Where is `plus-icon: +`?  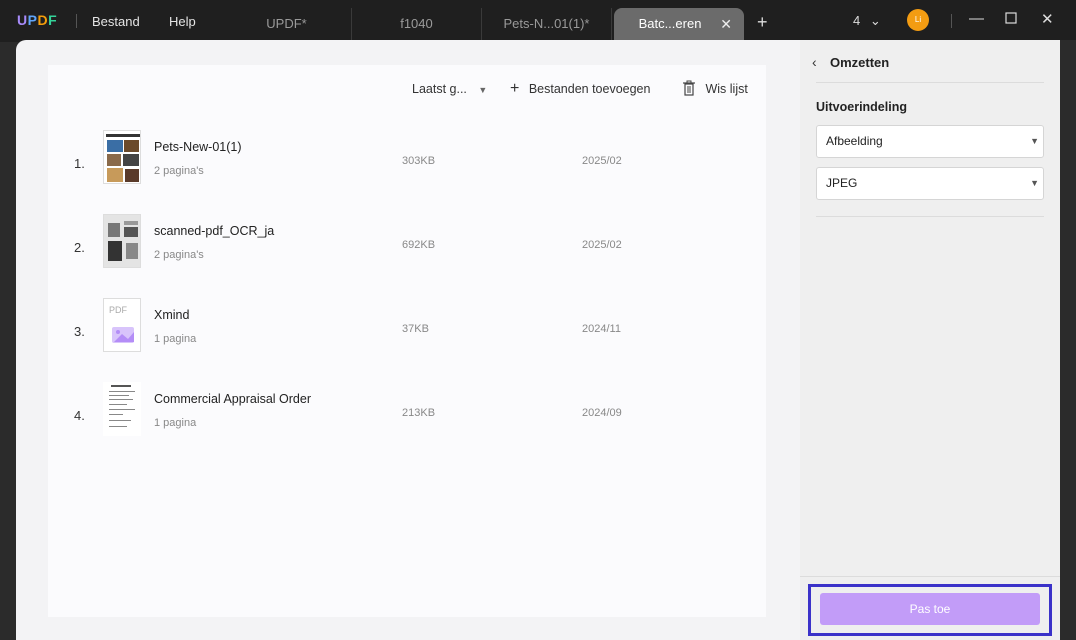 plus-icon: + is located at coordinates (515, 88).